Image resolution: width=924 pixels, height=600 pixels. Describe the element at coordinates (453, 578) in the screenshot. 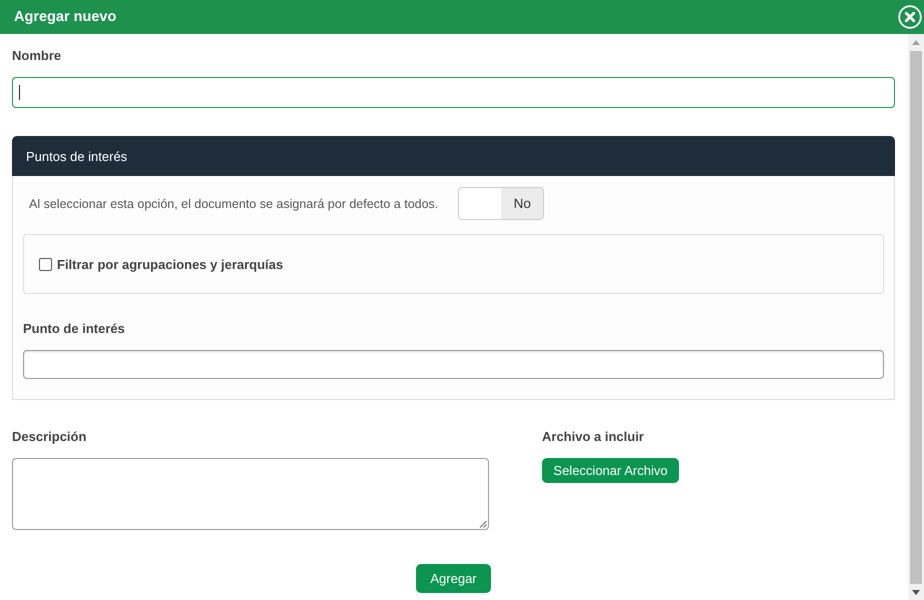

I see `submit-button: Agregar` at that location.